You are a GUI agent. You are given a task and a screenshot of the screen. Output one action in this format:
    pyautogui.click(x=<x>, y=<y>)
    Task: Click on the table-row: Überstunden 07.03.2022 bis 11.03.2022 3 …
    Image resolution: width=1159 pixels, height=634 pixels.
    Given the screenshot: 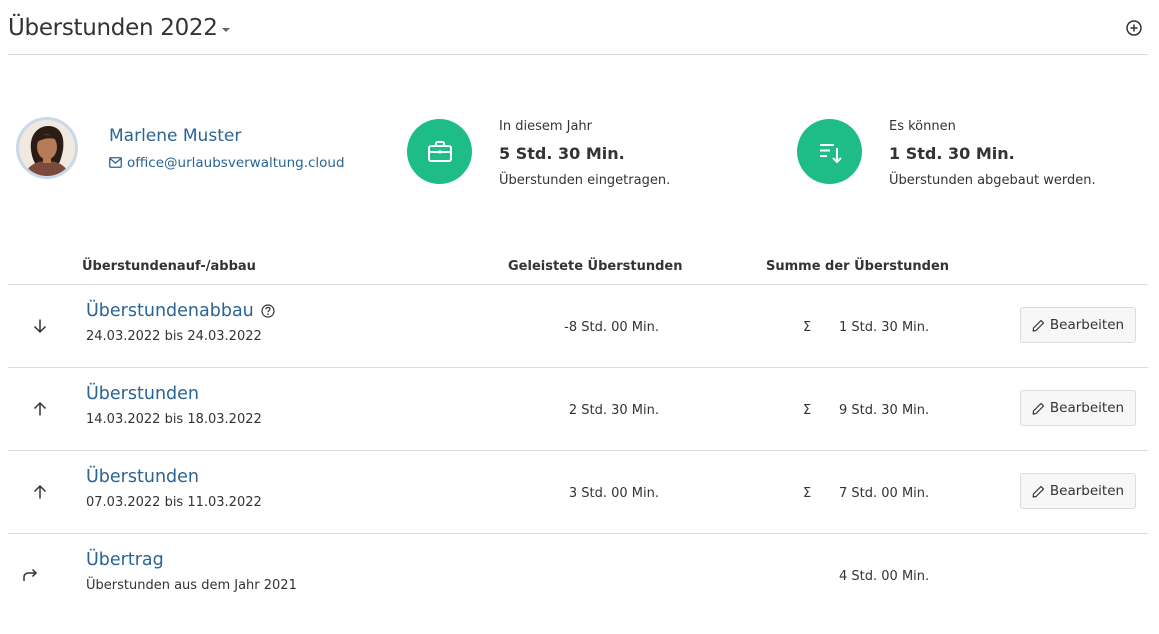 What is the action you would take?
    pyautogui.click(x=578, y=492)
    